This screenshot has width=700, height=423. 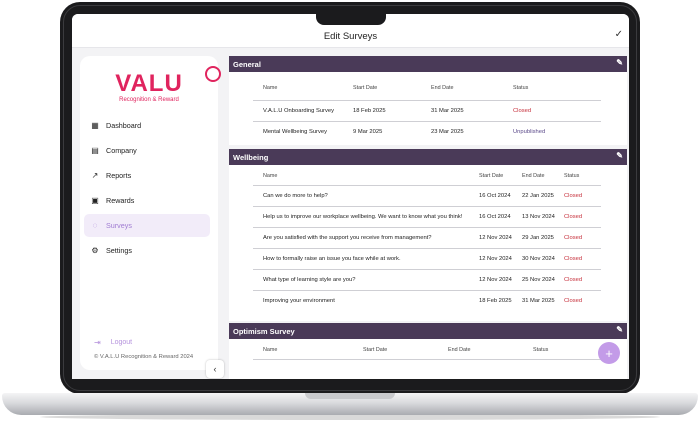 What do you see at coordinates (95, 250) in the screenshot?
I see `gear-icon: ⚙` at bounding box center [95, 250].